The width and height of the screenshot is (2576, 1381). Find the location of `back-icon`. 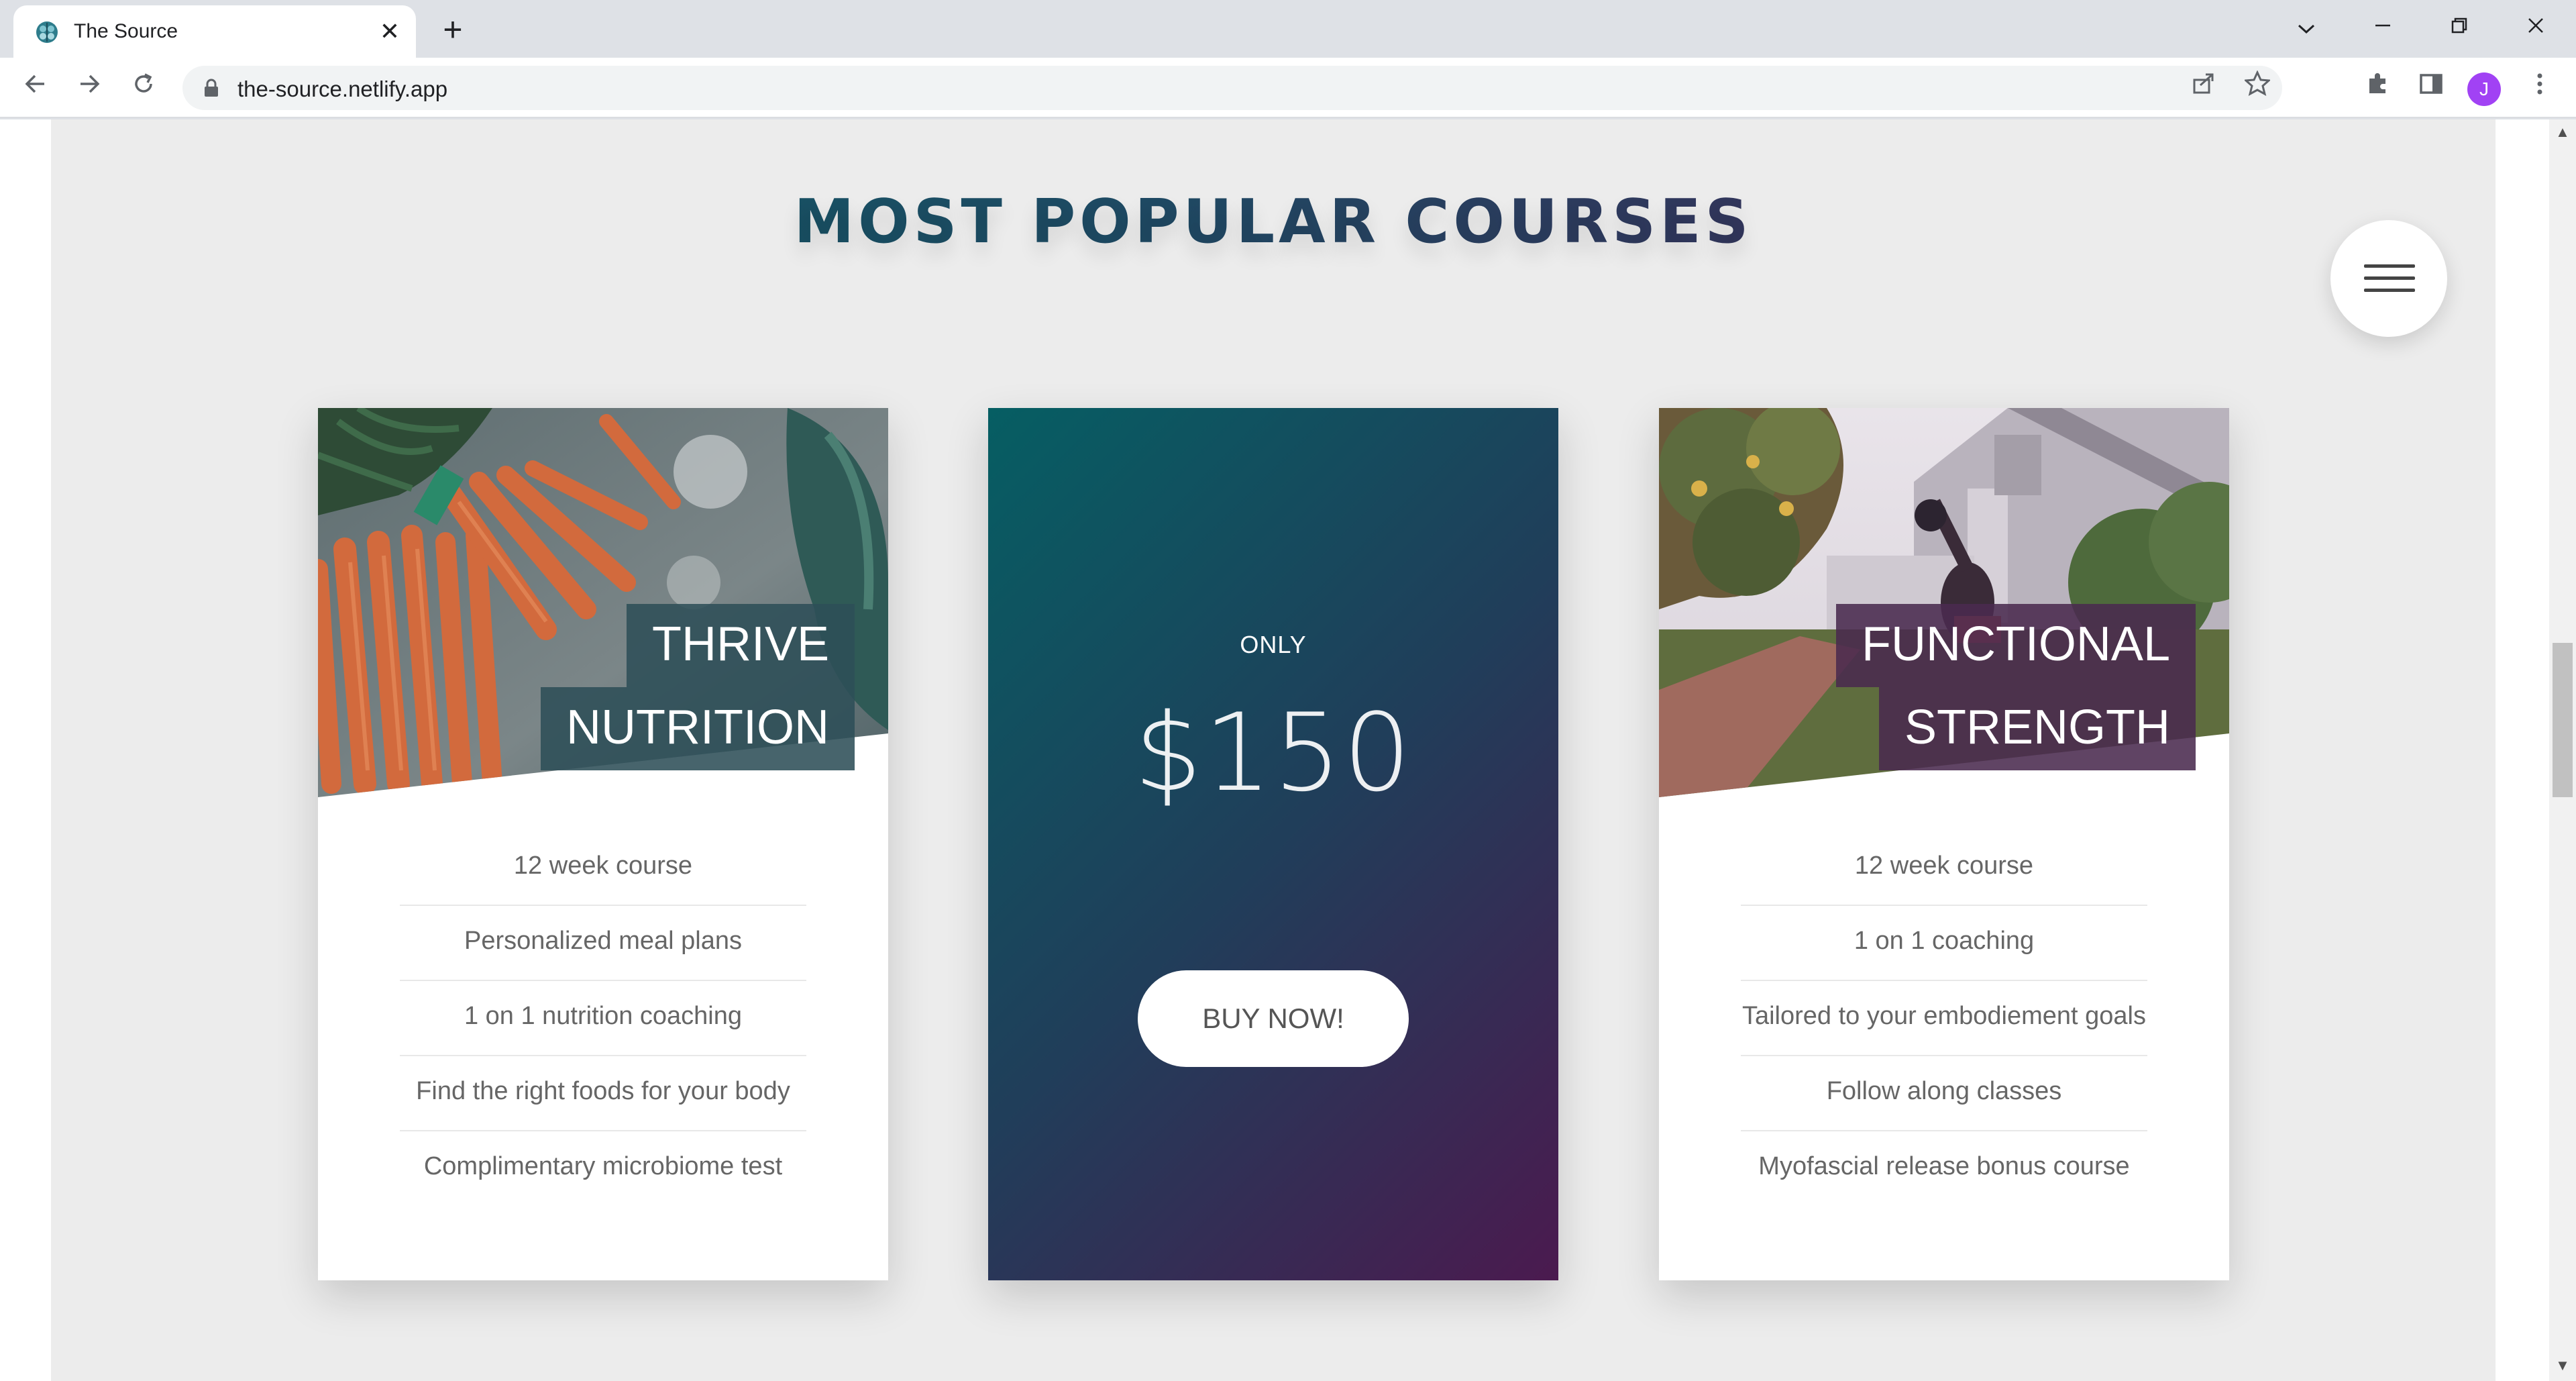

back-icon is located at coordinates (35, 88).